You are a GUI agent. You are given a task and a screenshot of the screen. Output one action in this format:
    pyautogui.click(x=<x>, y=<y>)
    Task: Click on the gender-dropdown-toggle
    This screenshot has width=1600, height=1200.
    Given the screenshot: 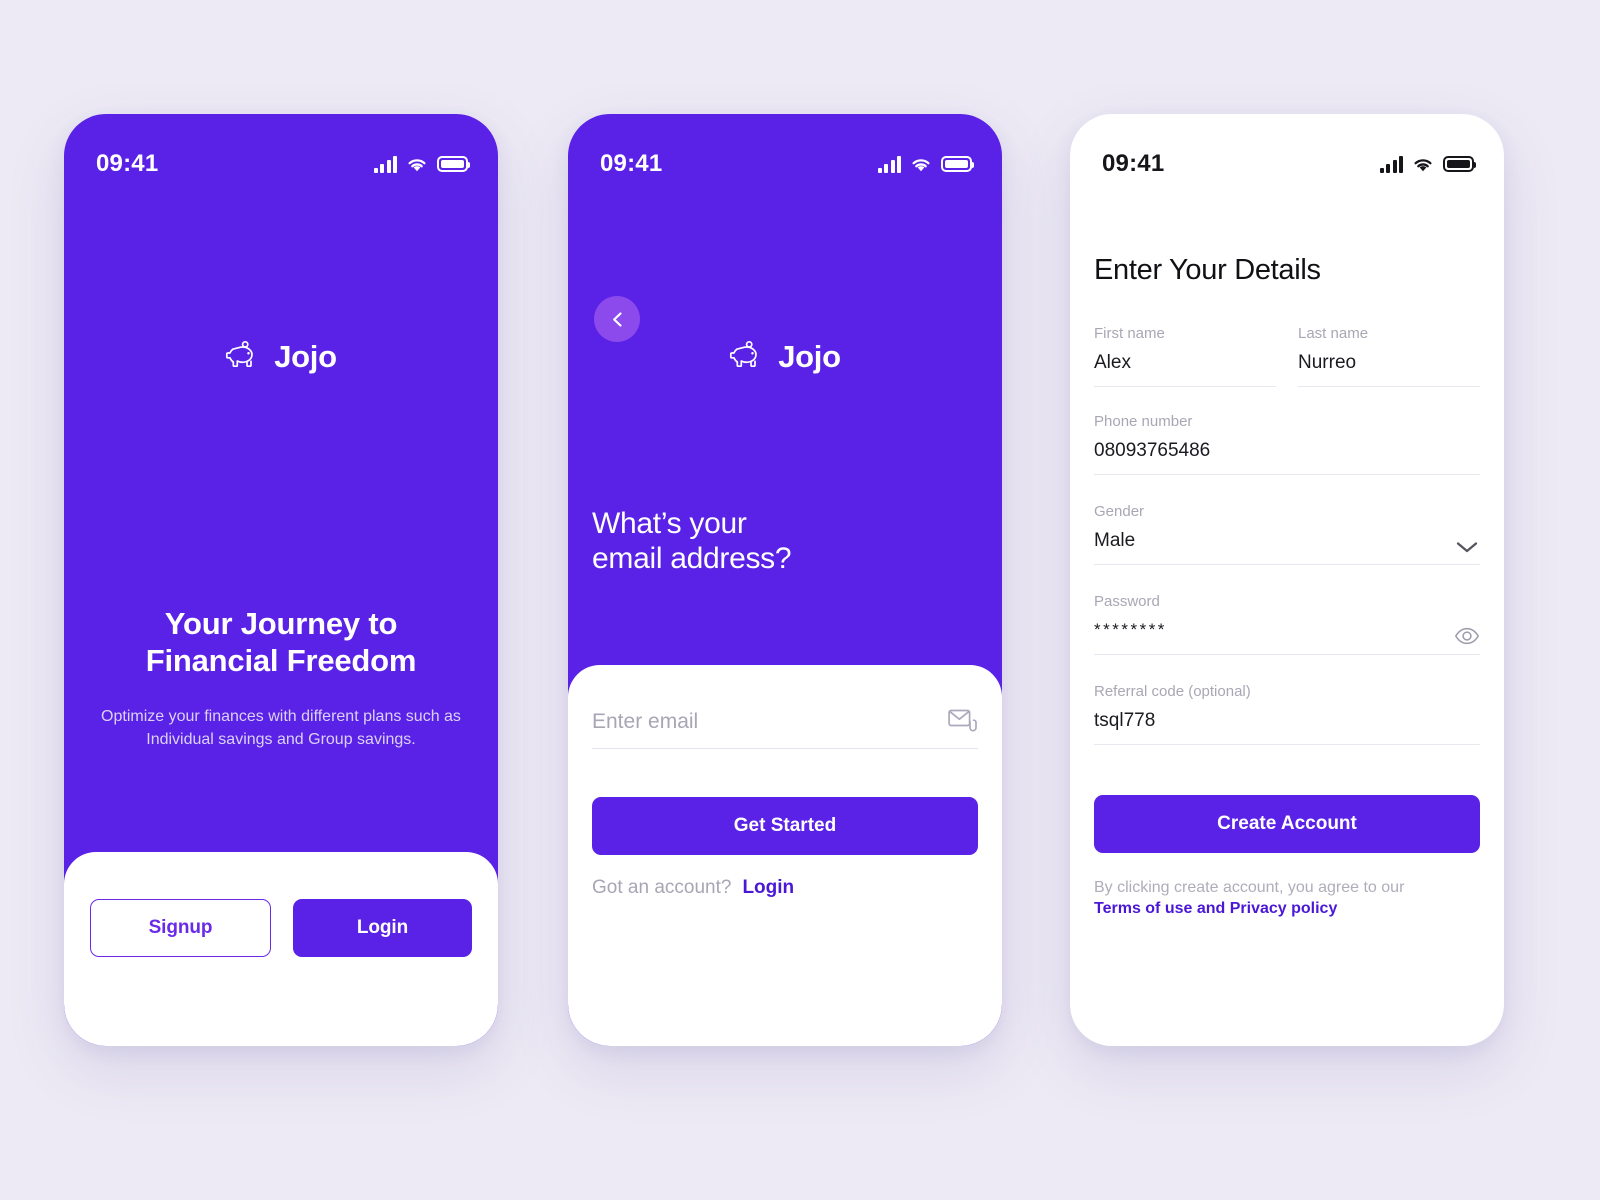 What is the action you would take?
    pyautogui.click(x=1467, y=547)
    